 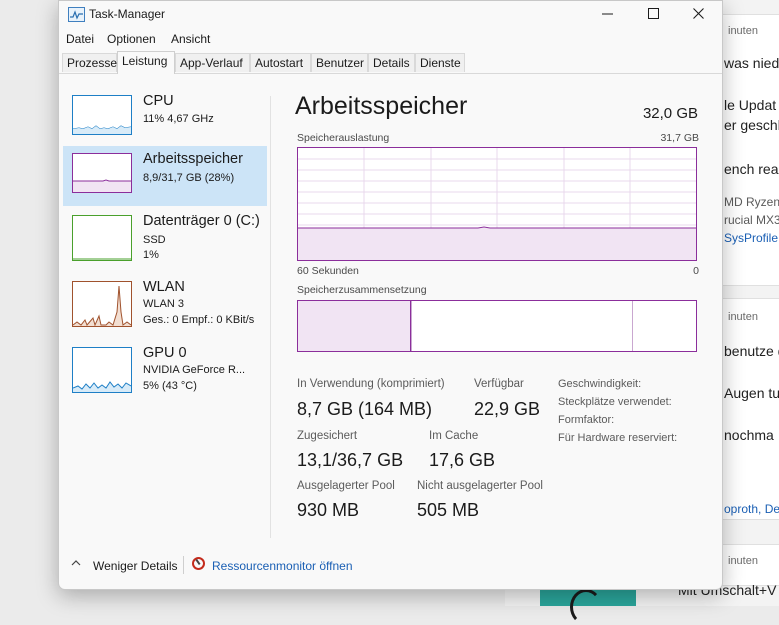 What do you see at coordinates (751, 351) in the screenshot?
I see `bg-text: benutze d` at bounding box center [751, 351].